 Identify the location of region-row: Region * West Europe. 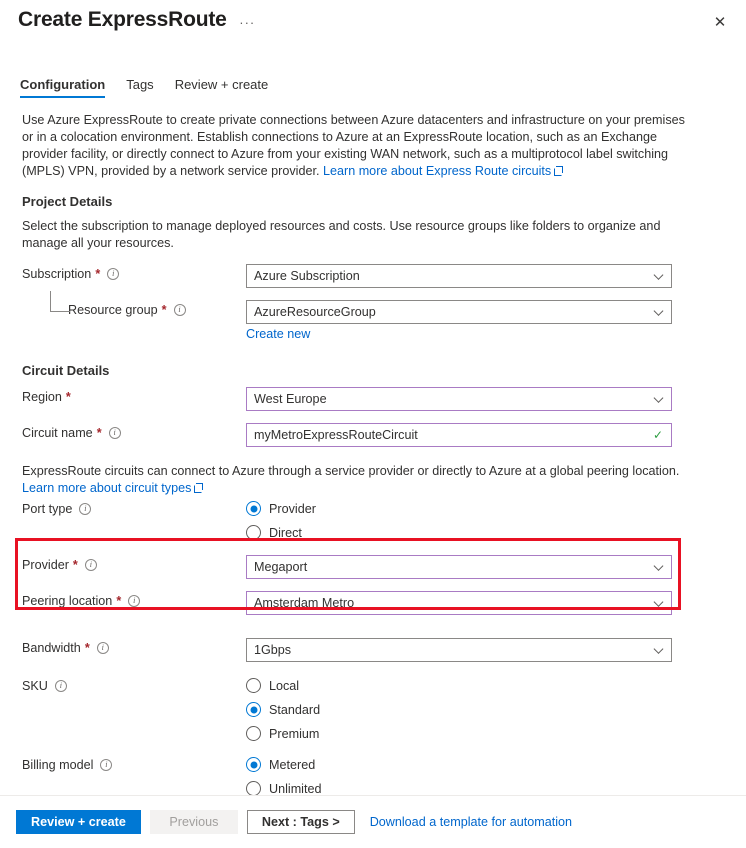
(374, 399).